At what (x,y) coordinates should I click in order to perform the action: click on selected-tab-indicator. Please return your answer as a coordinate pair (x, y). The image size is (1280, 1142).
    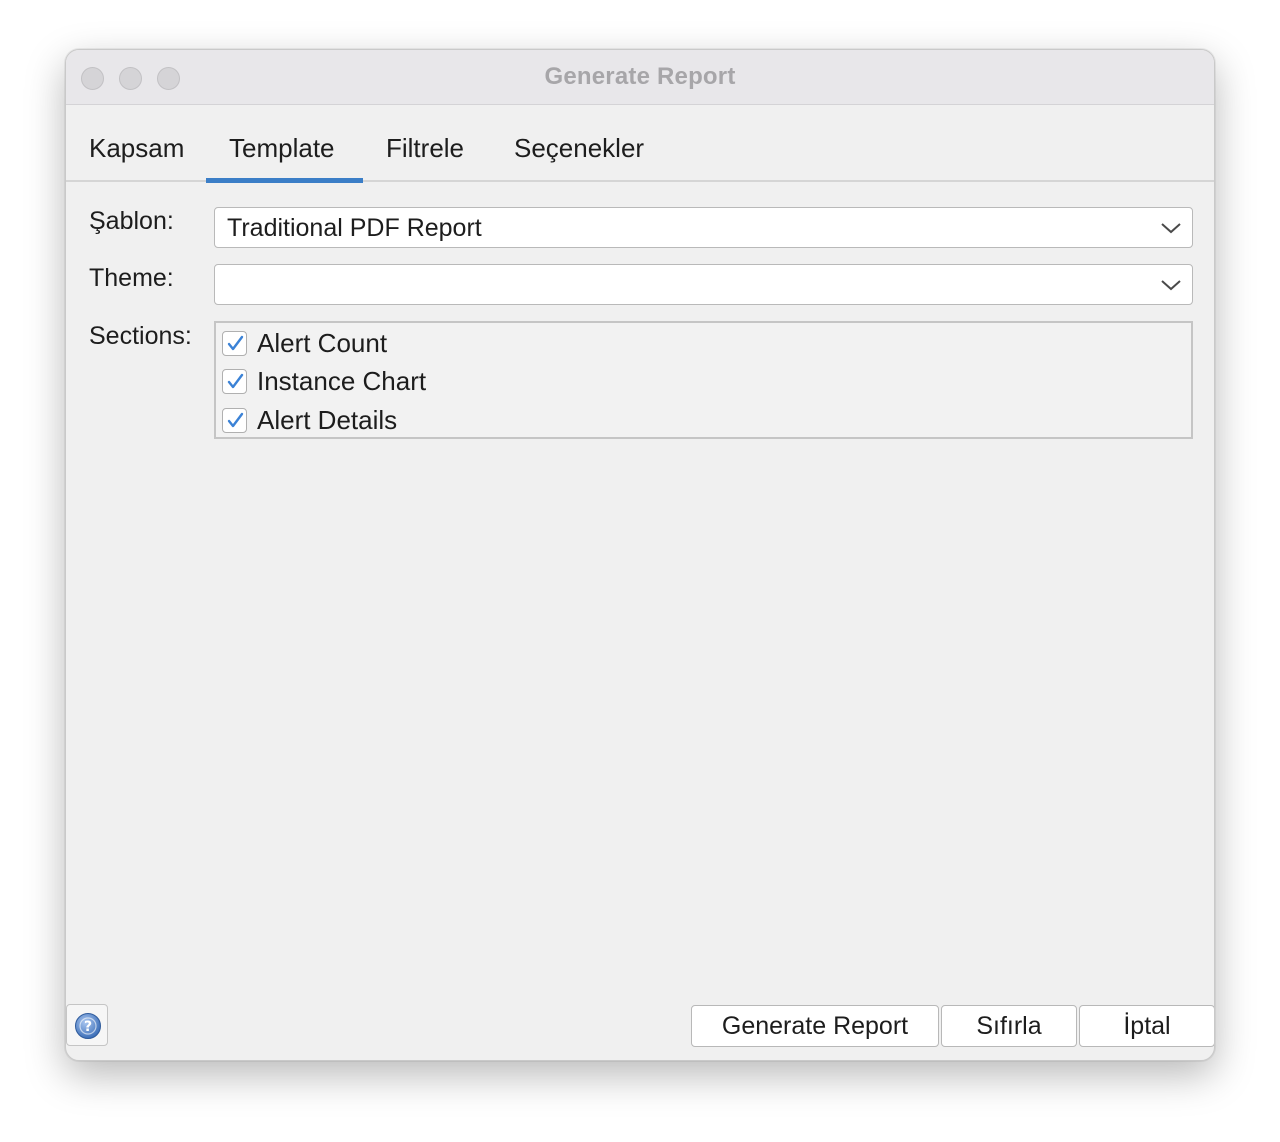
    Looking at the image, I should click on (284, 180).